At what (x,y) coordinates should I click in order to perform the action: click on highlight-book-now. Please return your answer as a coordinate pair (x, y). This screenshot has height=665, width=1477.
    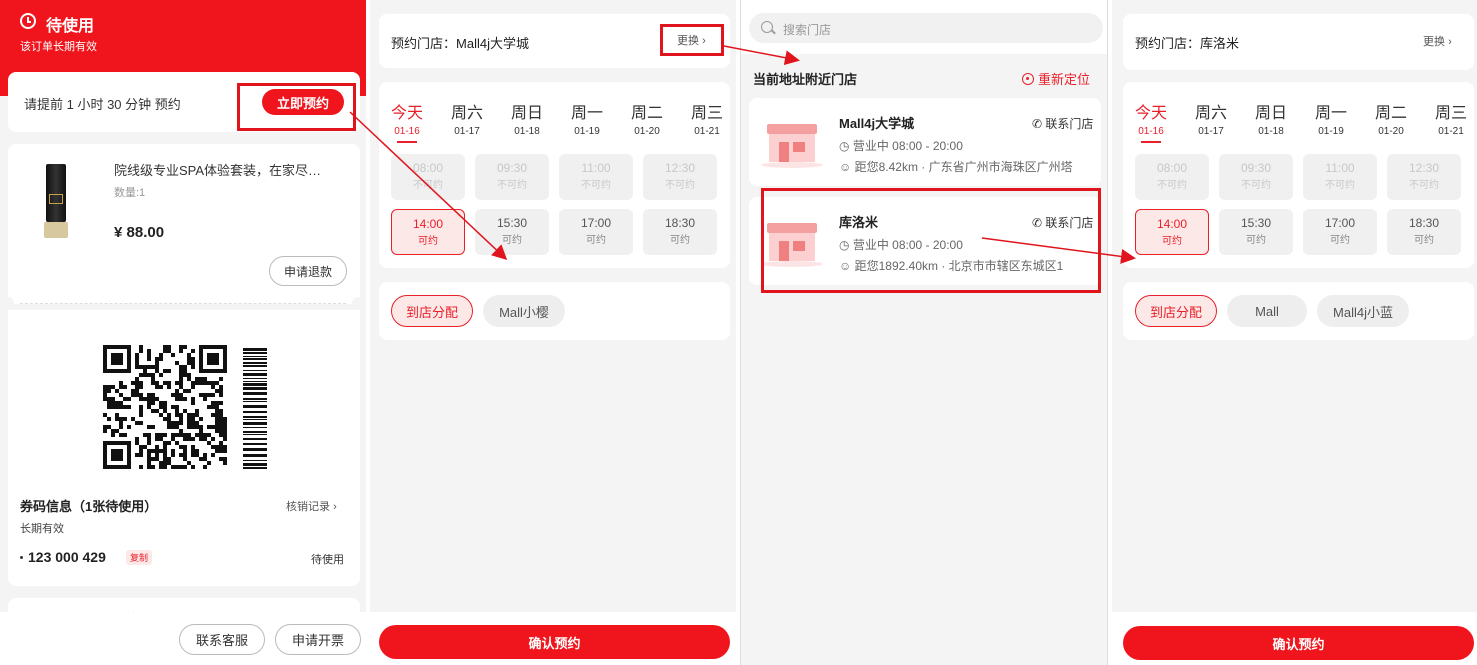
    Looking at the image, I should click on (296, 107).